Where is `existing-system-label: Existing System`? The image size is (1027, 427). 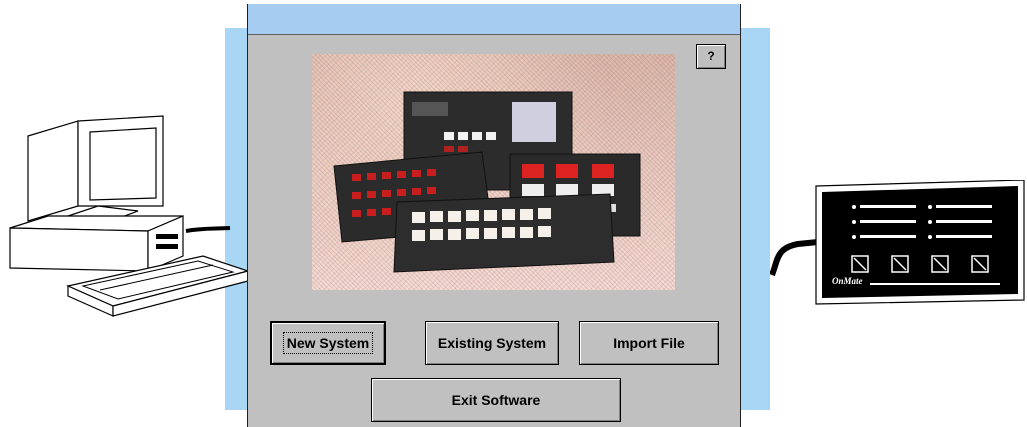
existing-system-label: Existing System is located at coordinates (492, 343).